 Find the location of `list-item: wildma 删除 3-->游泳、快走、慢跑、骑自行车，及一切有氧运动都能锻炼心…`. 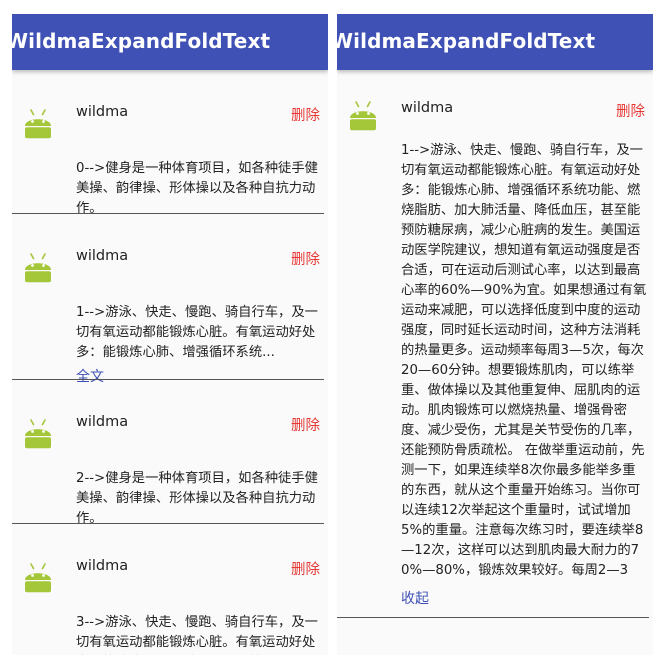

list-item: wildma 删除 3-->游泳、快走、慢跑、骑自行车，及一切有氧运动都能锻炼心… is located at coordinates (170, 589).